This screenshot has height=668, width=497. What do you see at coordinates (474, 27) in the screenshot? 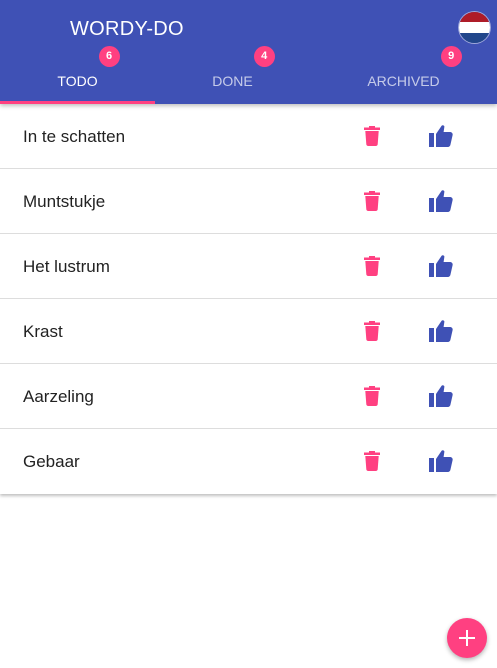
I see `netherlands-flag-icon` at bounding box center [474, 27].